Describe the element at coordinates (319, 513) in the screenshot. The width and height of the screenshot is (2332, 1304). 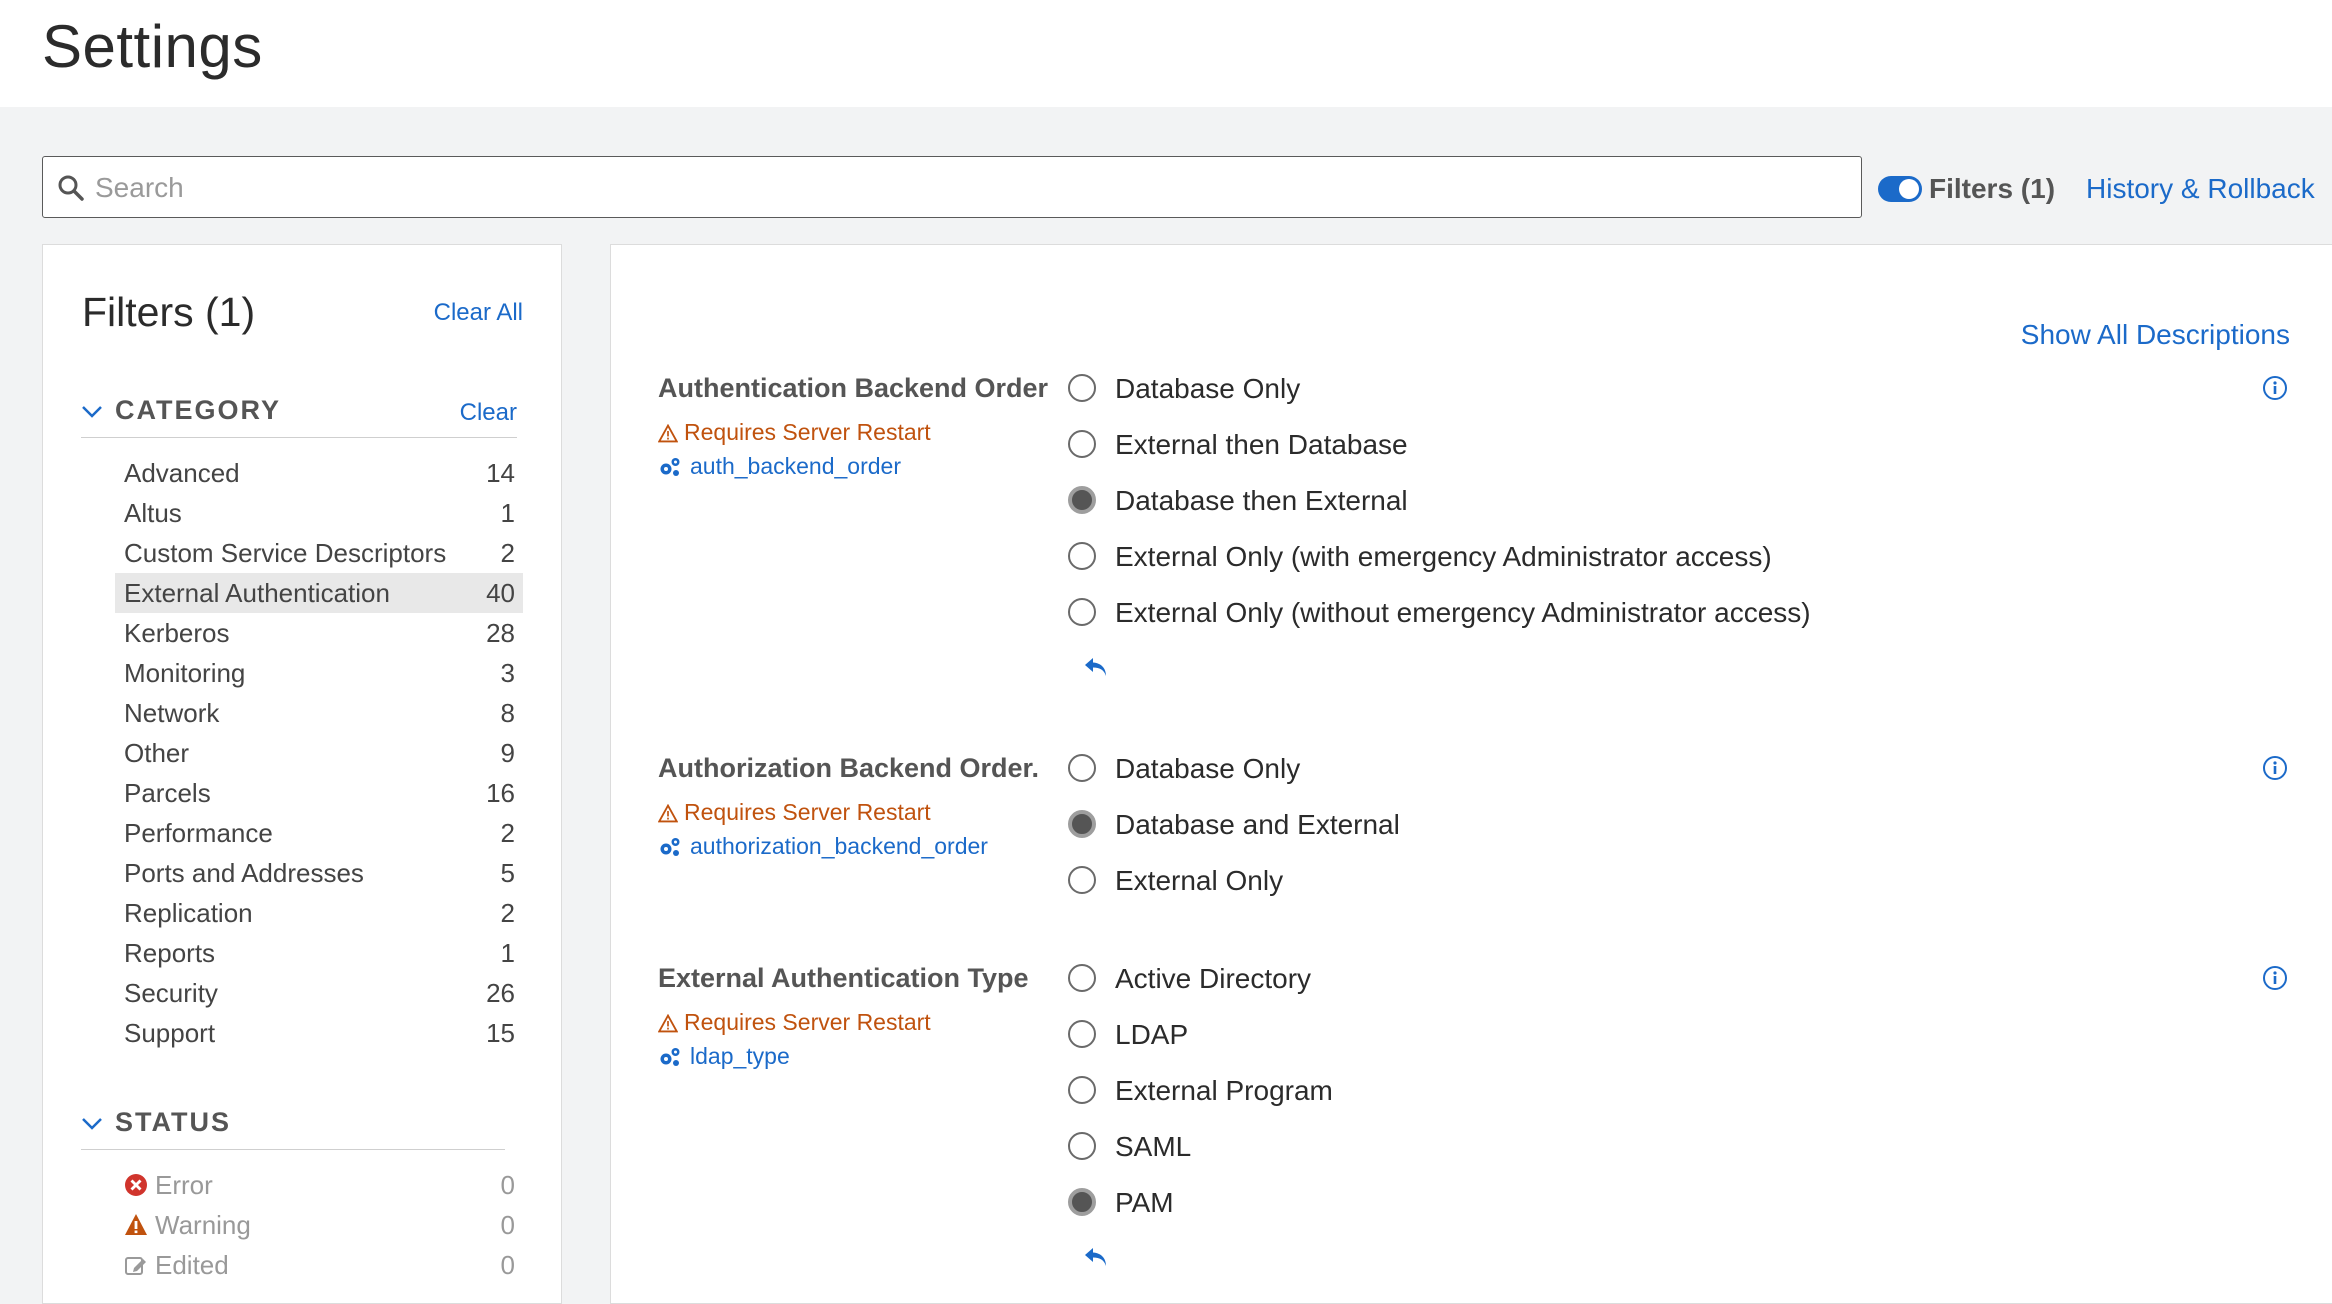
I see `category-item: Altus 1` at that location.